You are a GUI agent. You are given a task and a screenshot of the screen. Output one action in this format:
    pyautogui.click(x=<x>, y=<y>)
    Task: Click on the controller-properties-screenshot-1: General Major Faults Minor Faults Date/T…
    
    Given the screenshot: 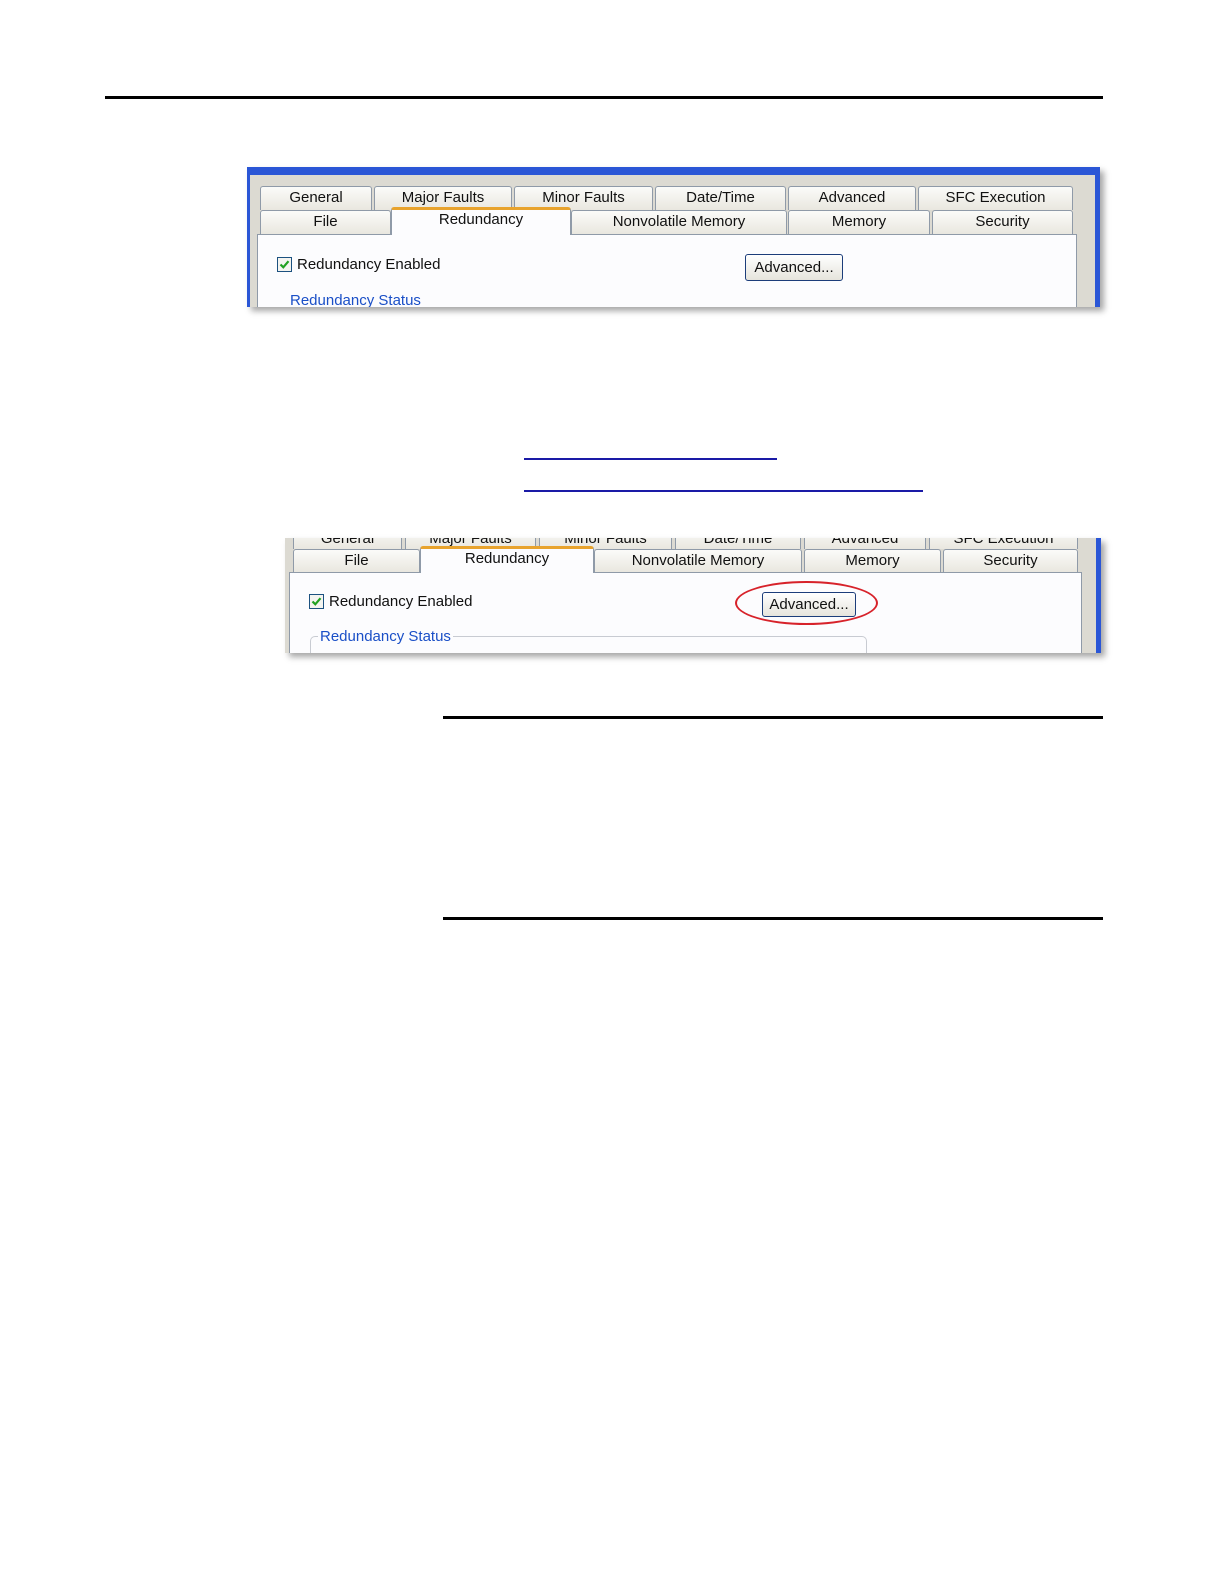 What is the action you would take?
    pyautogui.click(x=673, y=237)
    